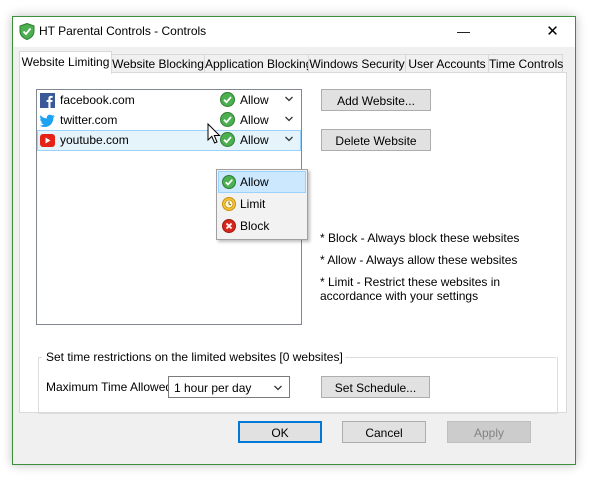 The height and width of the screenshot is (491, 609). I want to click on tab-user-accounts: User Accounts, so click(447, 63).